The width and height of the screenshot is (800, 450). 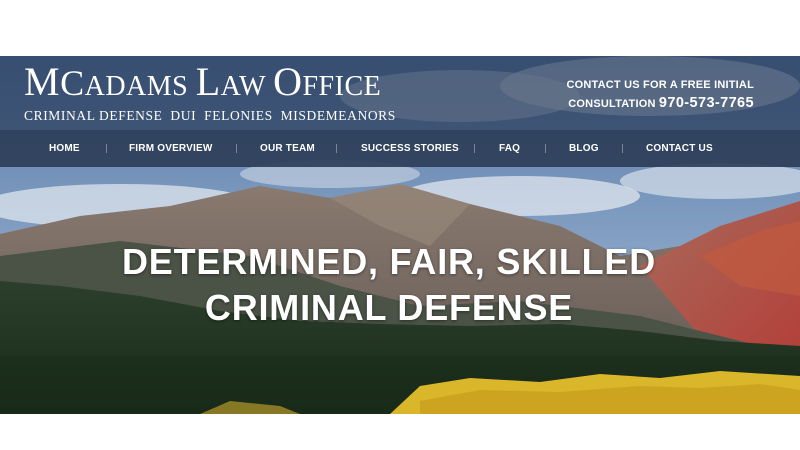 What do you see at coordinates (389, 307) in the screenshot?
I see `hero-headline-line-2: CRIMINAL DEFENSE` at bounding box center [389, 307].